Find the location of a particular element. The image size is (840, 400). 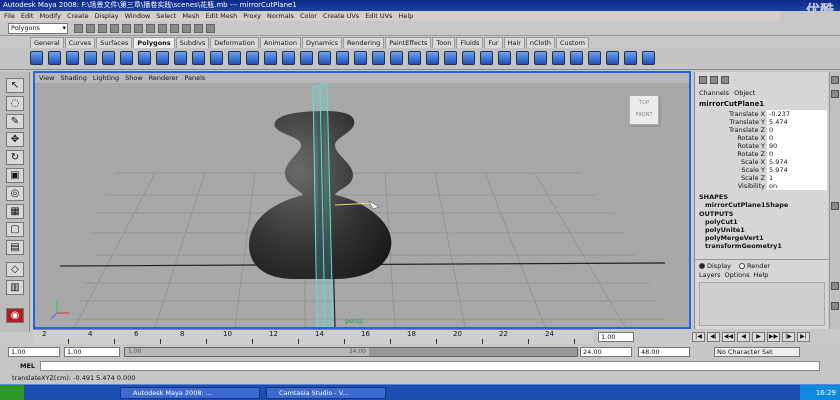

side-icon-a is located at coordinates (835, 80).